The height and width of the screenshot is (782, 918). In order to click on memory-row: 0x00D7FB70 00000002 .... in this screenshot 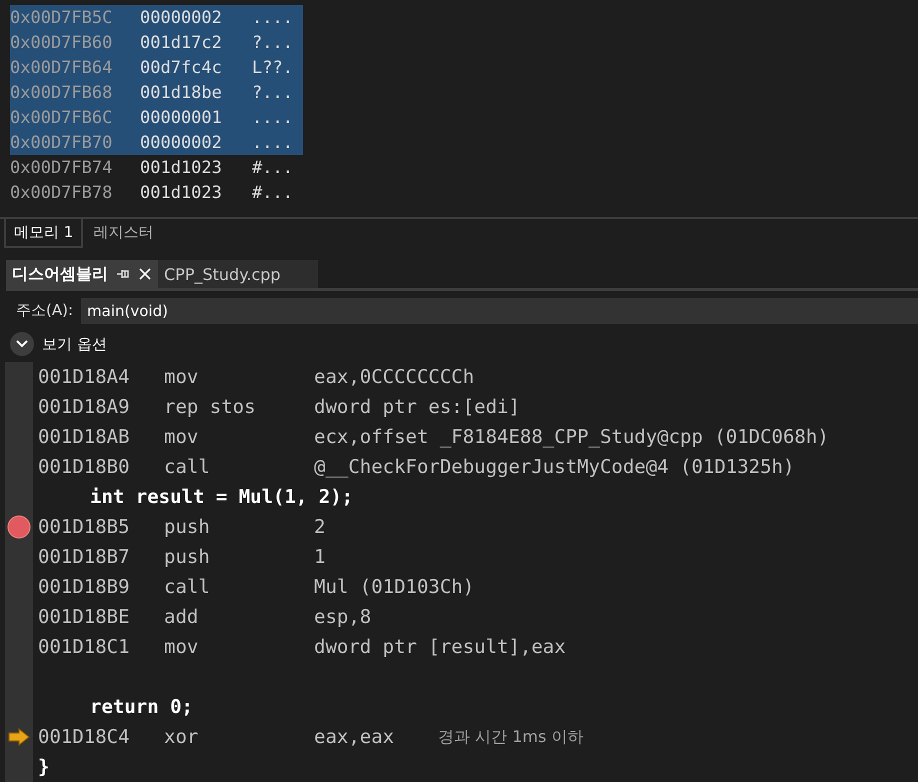, I will do `click(156, 142)`.